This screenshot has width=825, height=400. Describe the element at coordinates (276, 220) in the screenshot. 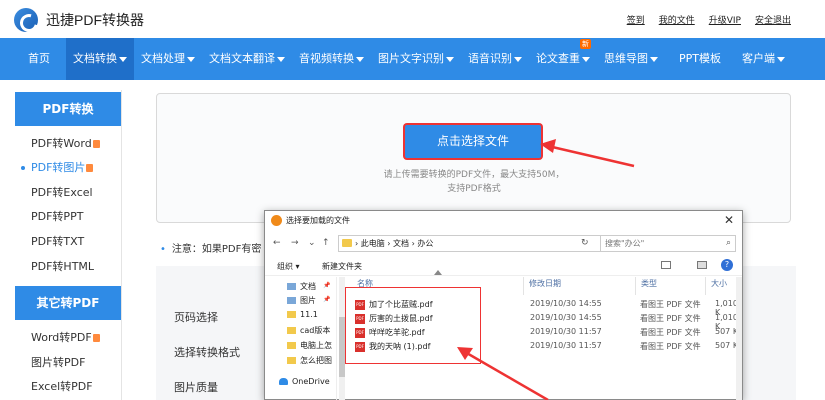

I see `app-icon` at that location.